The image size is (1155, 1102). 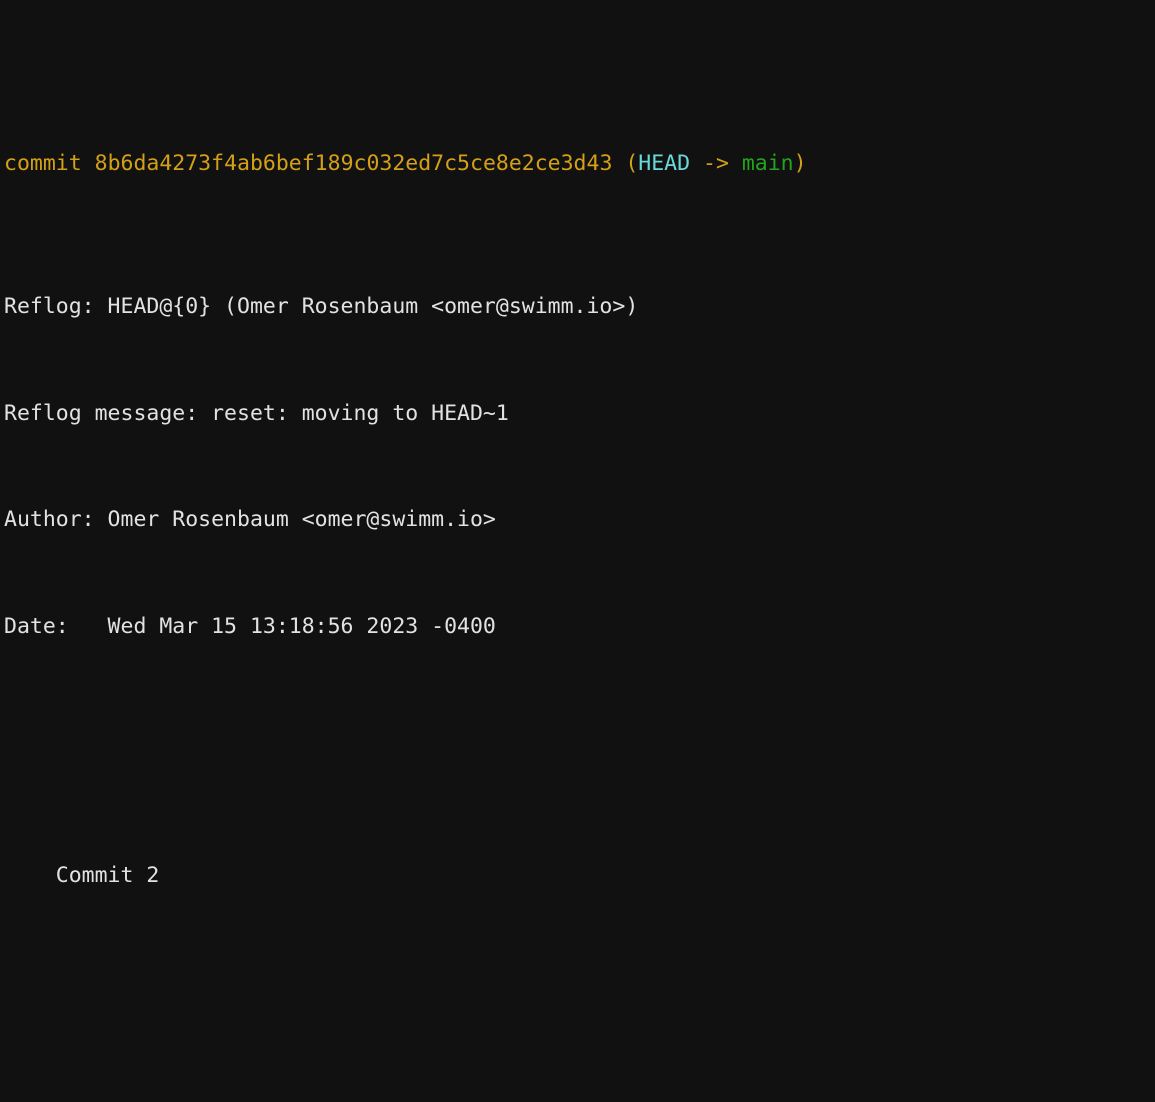 What do you see at coordinates (716, 164) in the screenshot?
I see `decoration-arrow: ->` at bounding box center [716, 164].